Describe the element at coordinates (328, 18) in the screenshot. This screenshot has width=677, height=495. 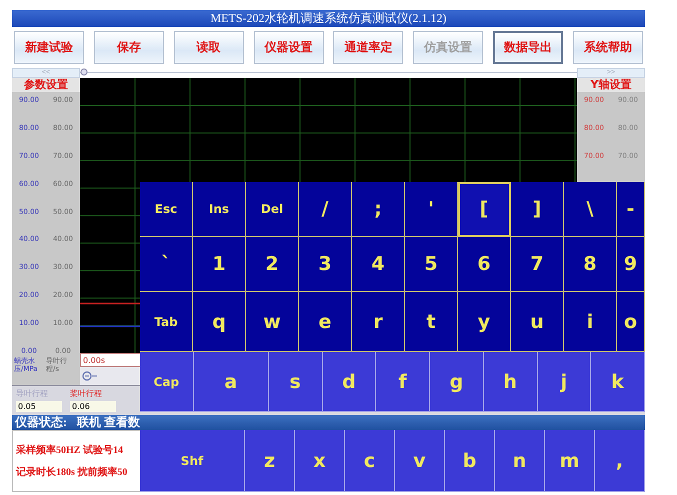
I see `window-title: METS-202水轮机调速系统仿真测试仪(2.1.12)` at that location.